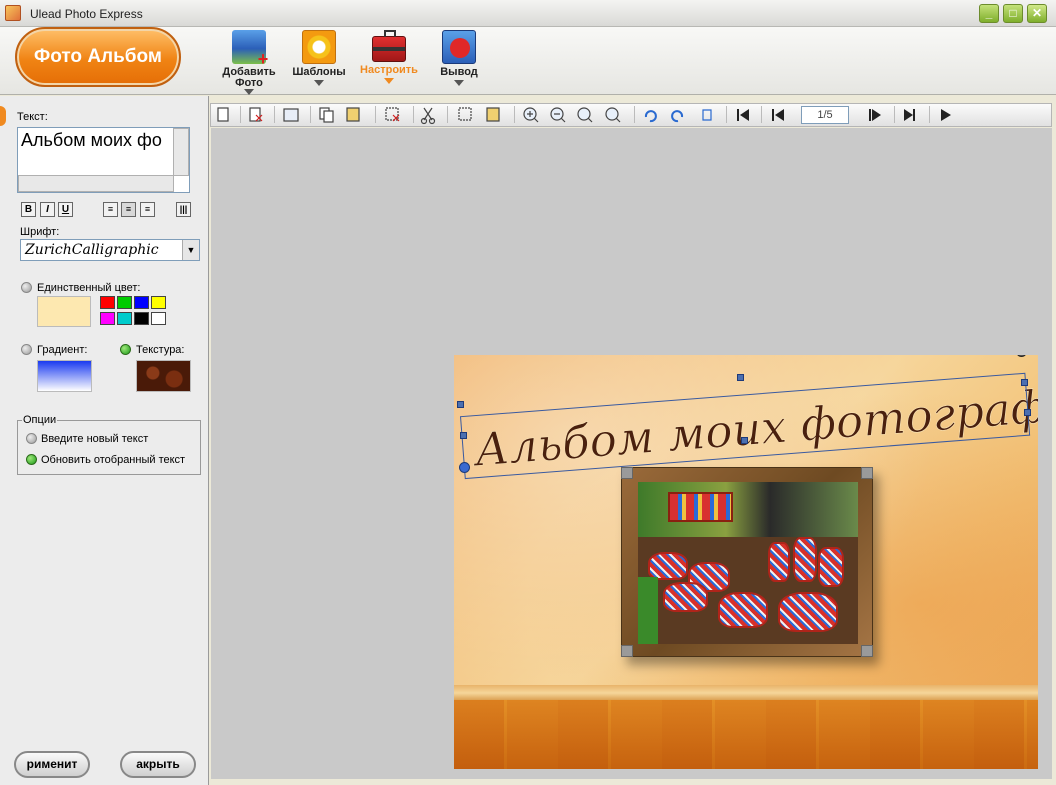 The image size is (1056, 785). Describe the element at coordinates (1013, 13) in the screenshot. I see `maximize-button: □` at that location.